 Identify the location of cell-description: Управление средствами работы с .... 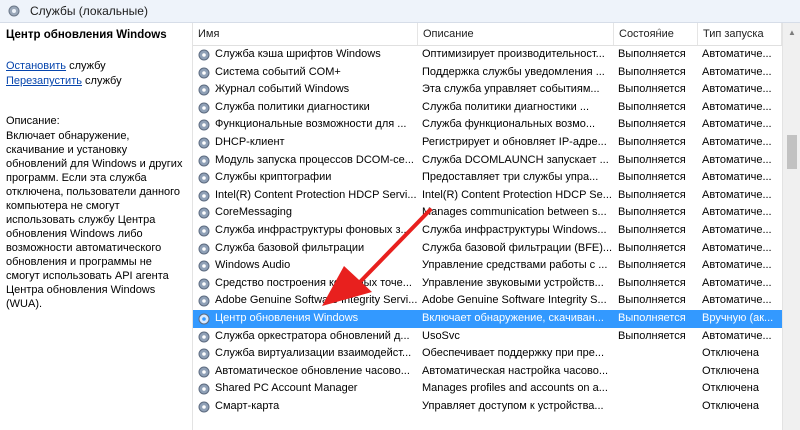
(515, 265).